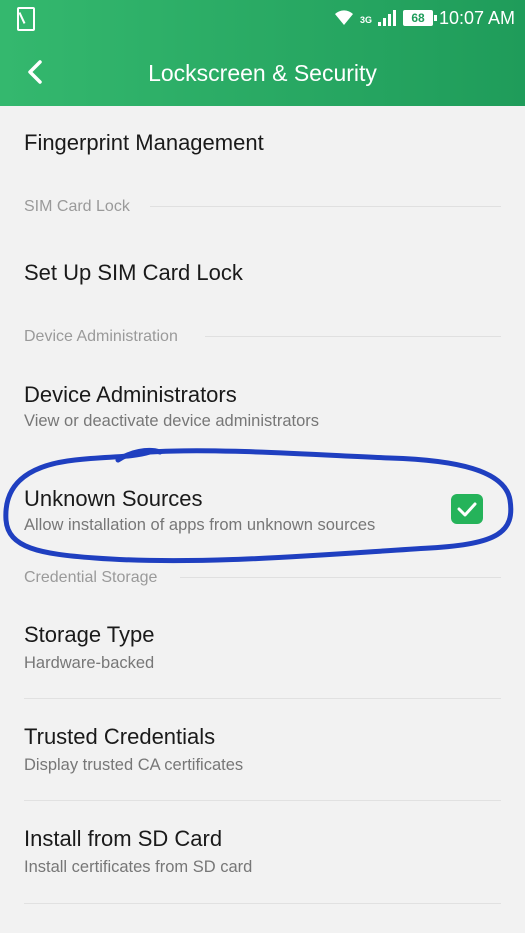 Image resolution: width=525 pixels, height=933 pixels. I want to click on item-subtitle: View or deactivate device administrators, so click(172, 421).